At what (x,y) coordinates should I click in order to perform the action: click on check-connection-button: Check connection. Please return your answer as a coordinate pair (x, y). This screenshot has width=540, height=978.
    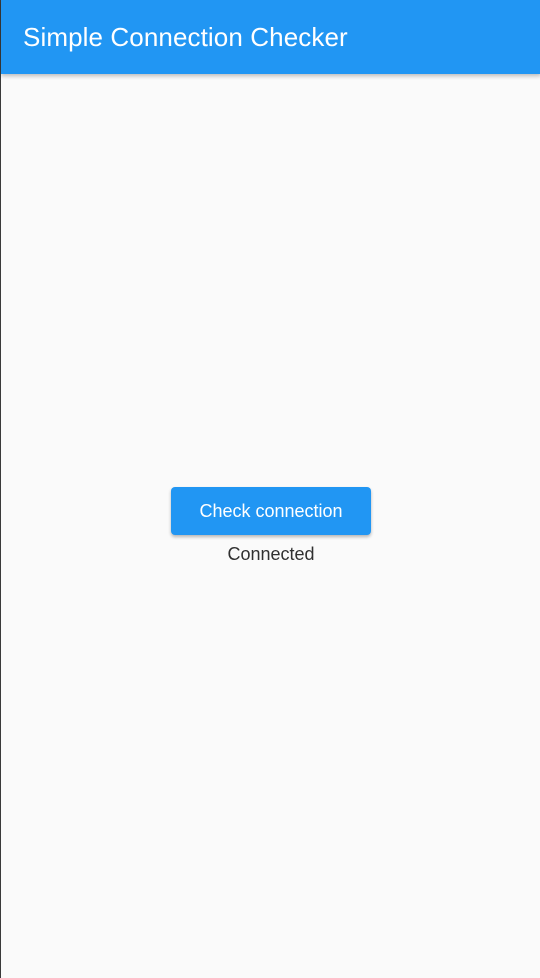
    Looking at the image, I should click on (271, 511).